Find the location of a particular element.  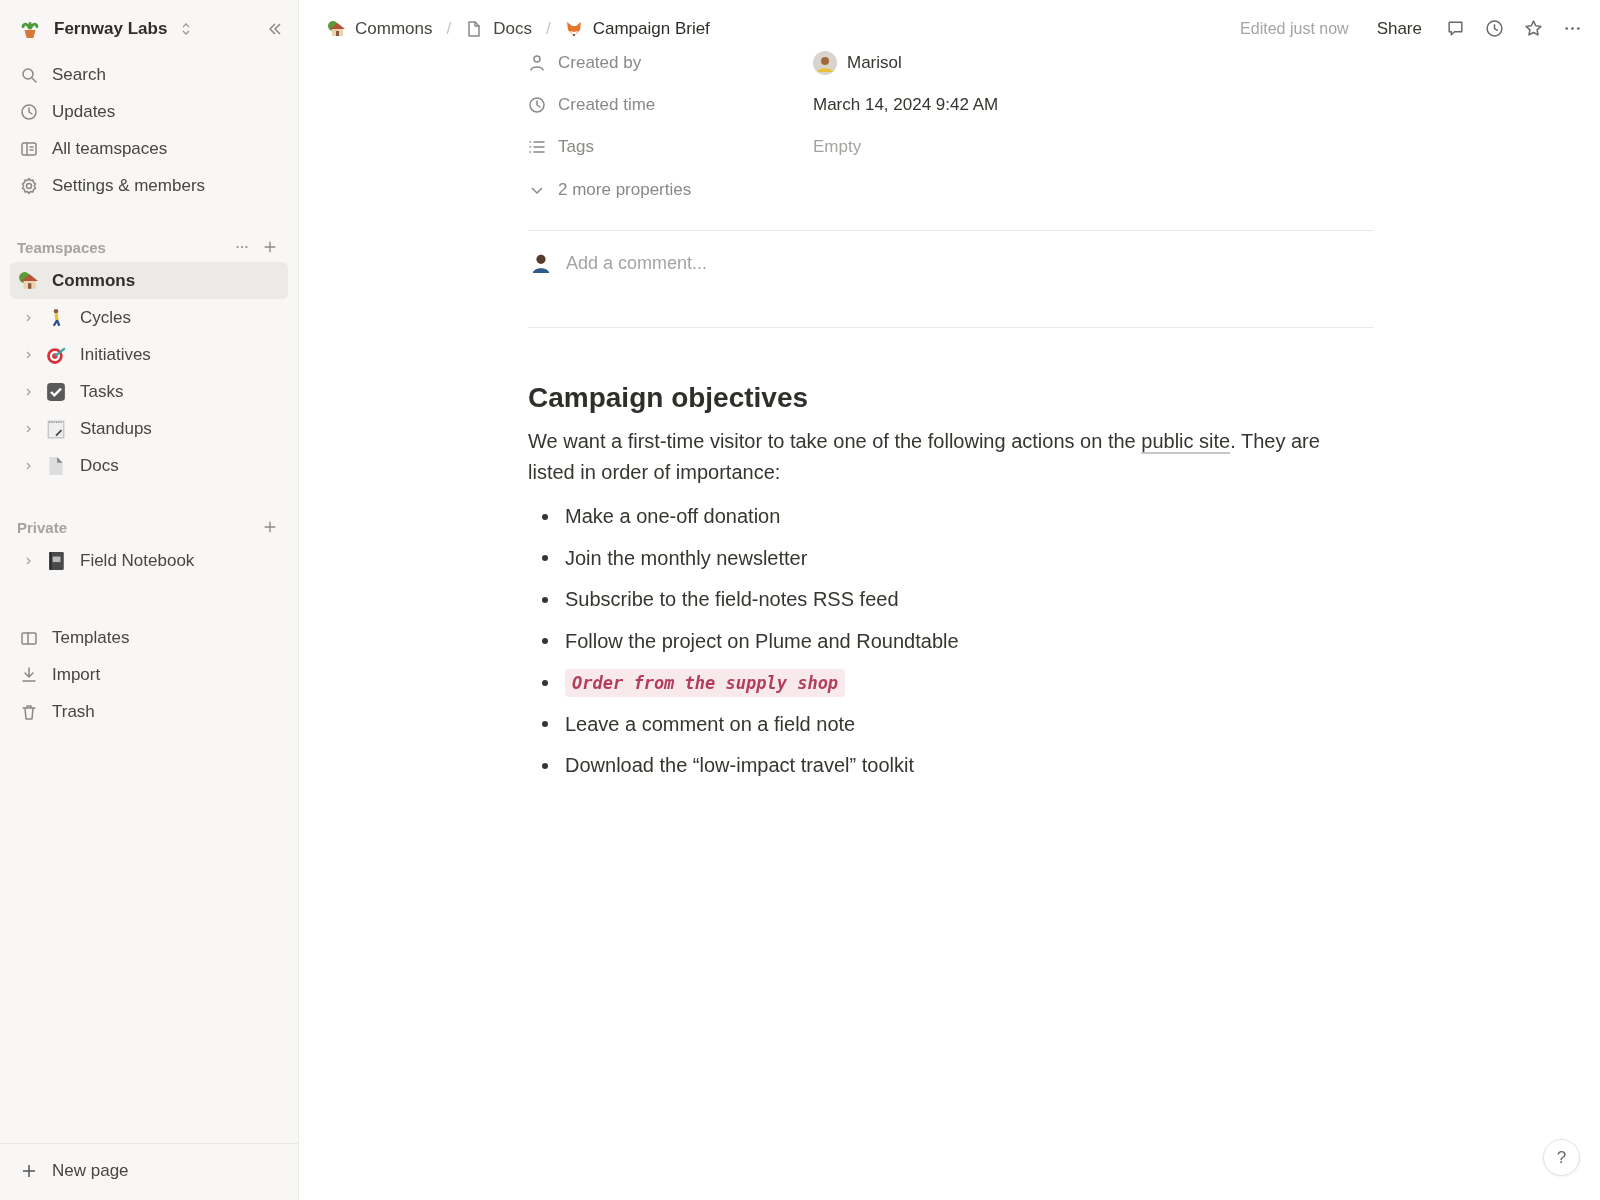

page-item: Initiatives is located at coordinates (149, 354).